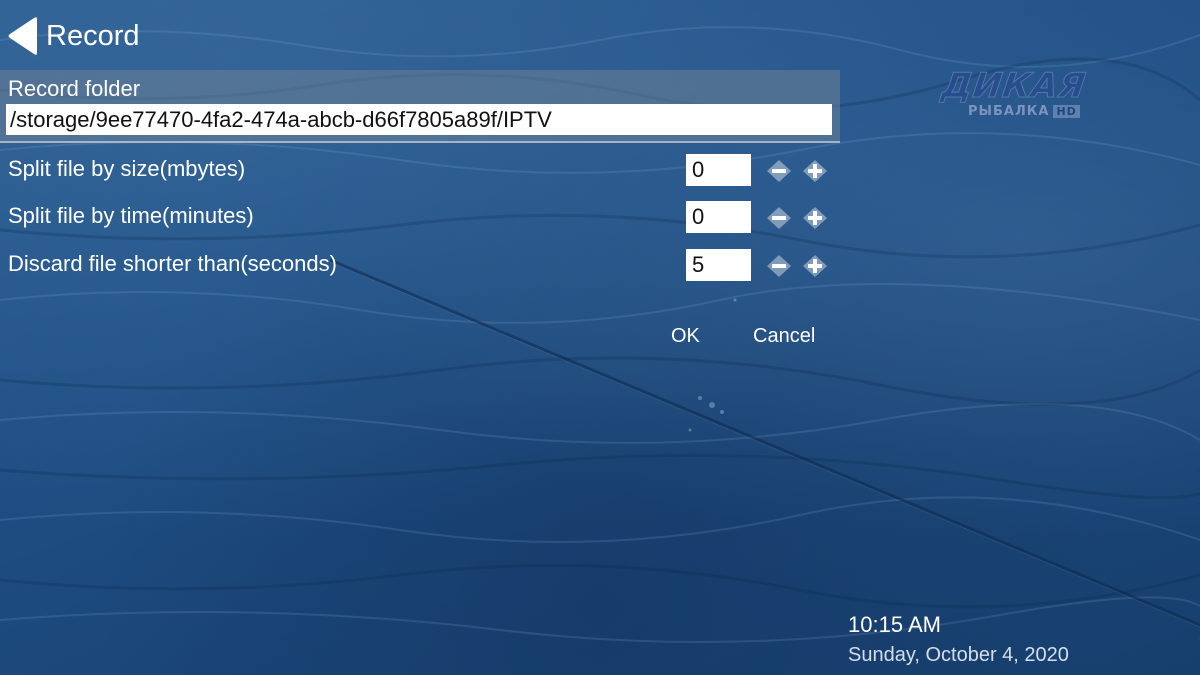 This screenshot has width=1200, height=675. What do you see at coordinates (420, 219) in the screenshot?
I see `split-time-row: Split file by time(minutes)` at bounding box center [420, 219].